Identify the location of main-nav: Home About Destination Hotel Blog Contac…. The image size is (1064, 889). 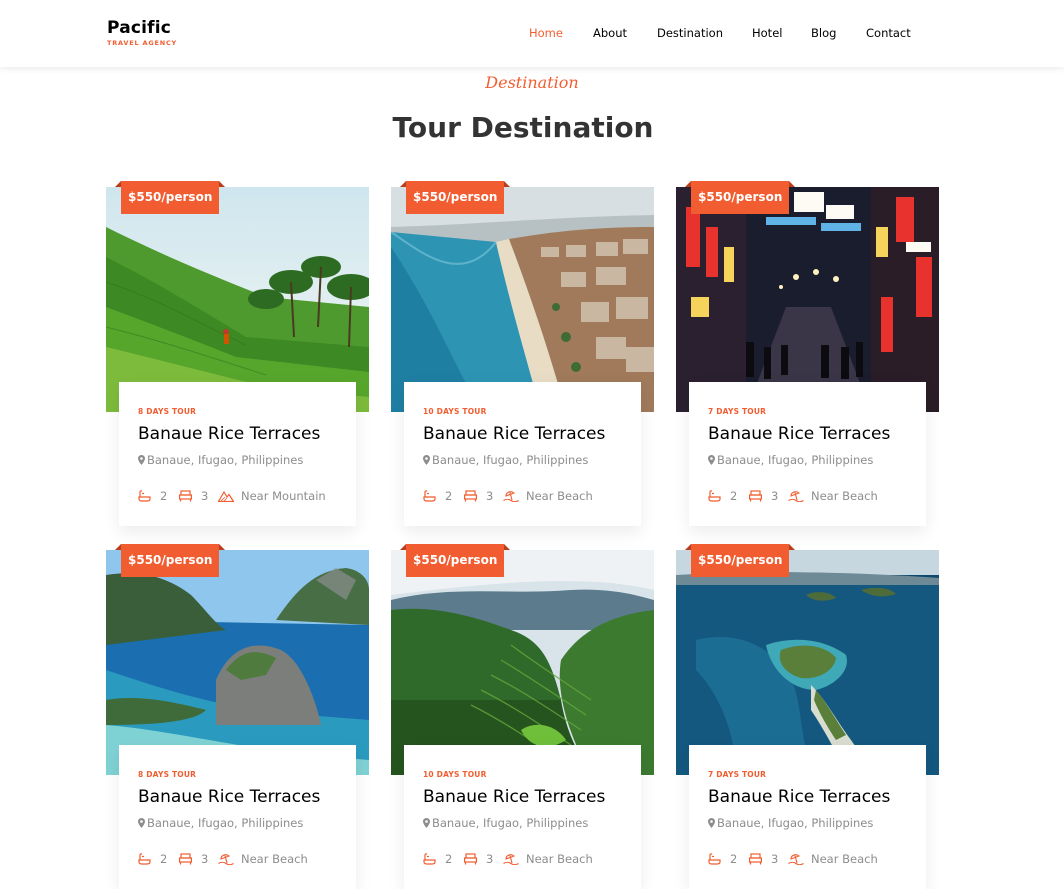
(532, 34).